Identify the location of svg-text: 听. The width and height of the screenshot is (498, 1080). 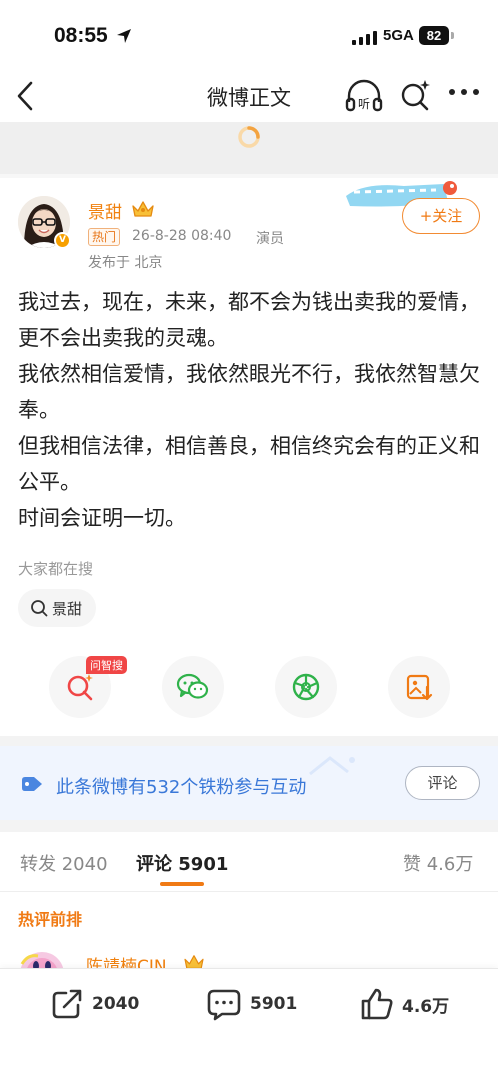
(364, 104).